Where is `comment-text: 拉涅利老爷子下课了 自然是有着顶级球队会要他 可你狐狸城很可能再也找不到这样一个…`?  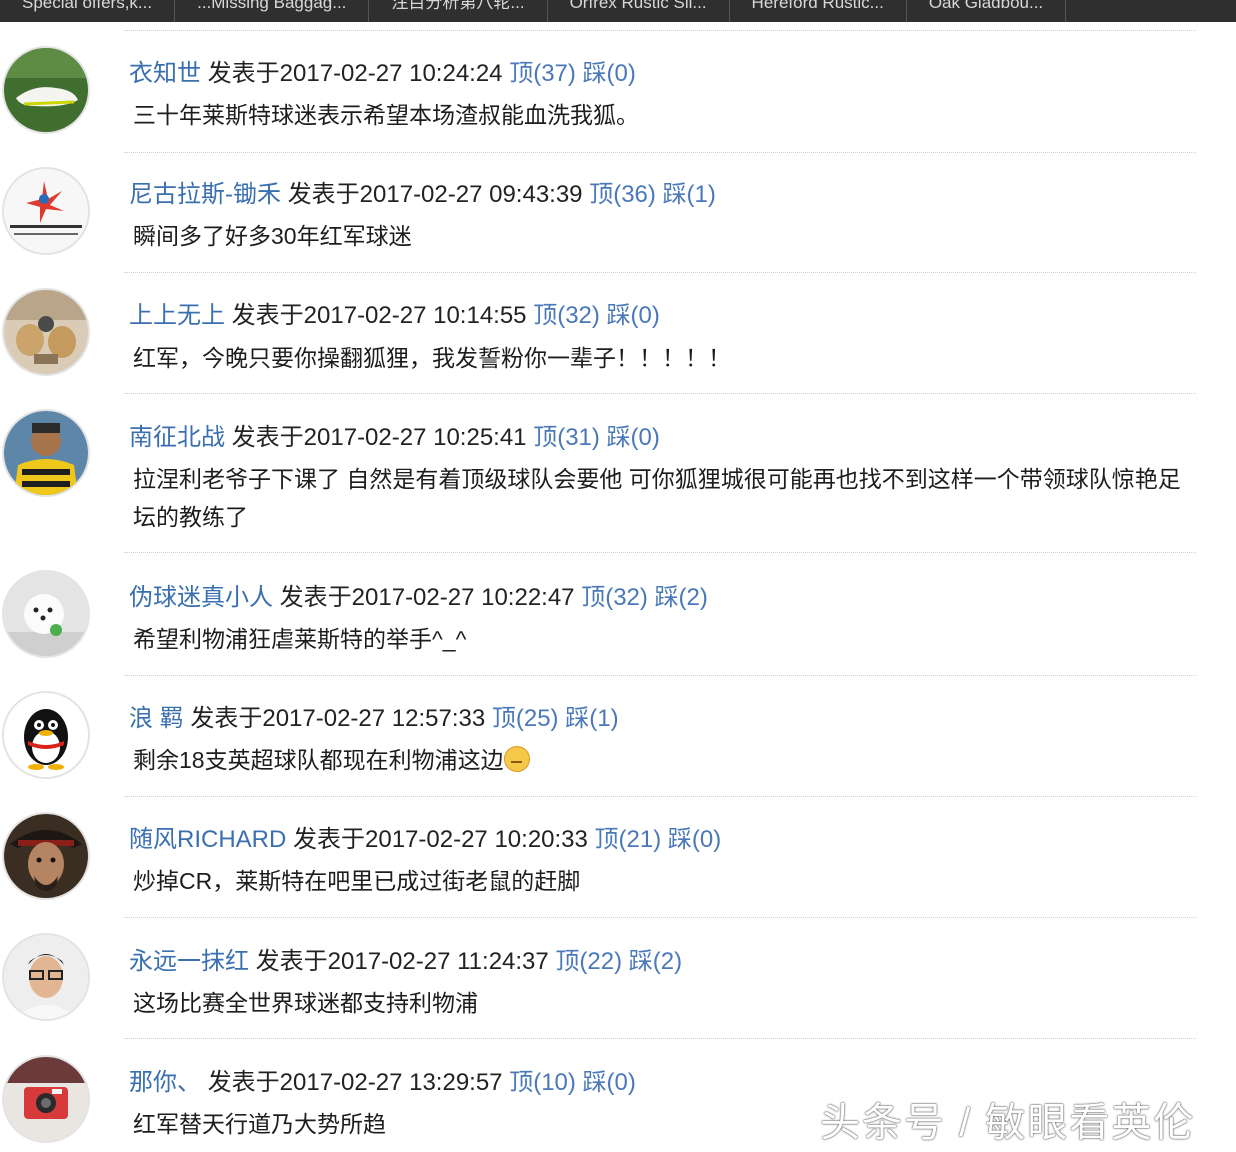 comment-text: 拉涅利老爷子下课了 自然是有着顶级球队会要他 可你狐狸城很可能再也找不到这样一个… is located at coordinates (657, 498).